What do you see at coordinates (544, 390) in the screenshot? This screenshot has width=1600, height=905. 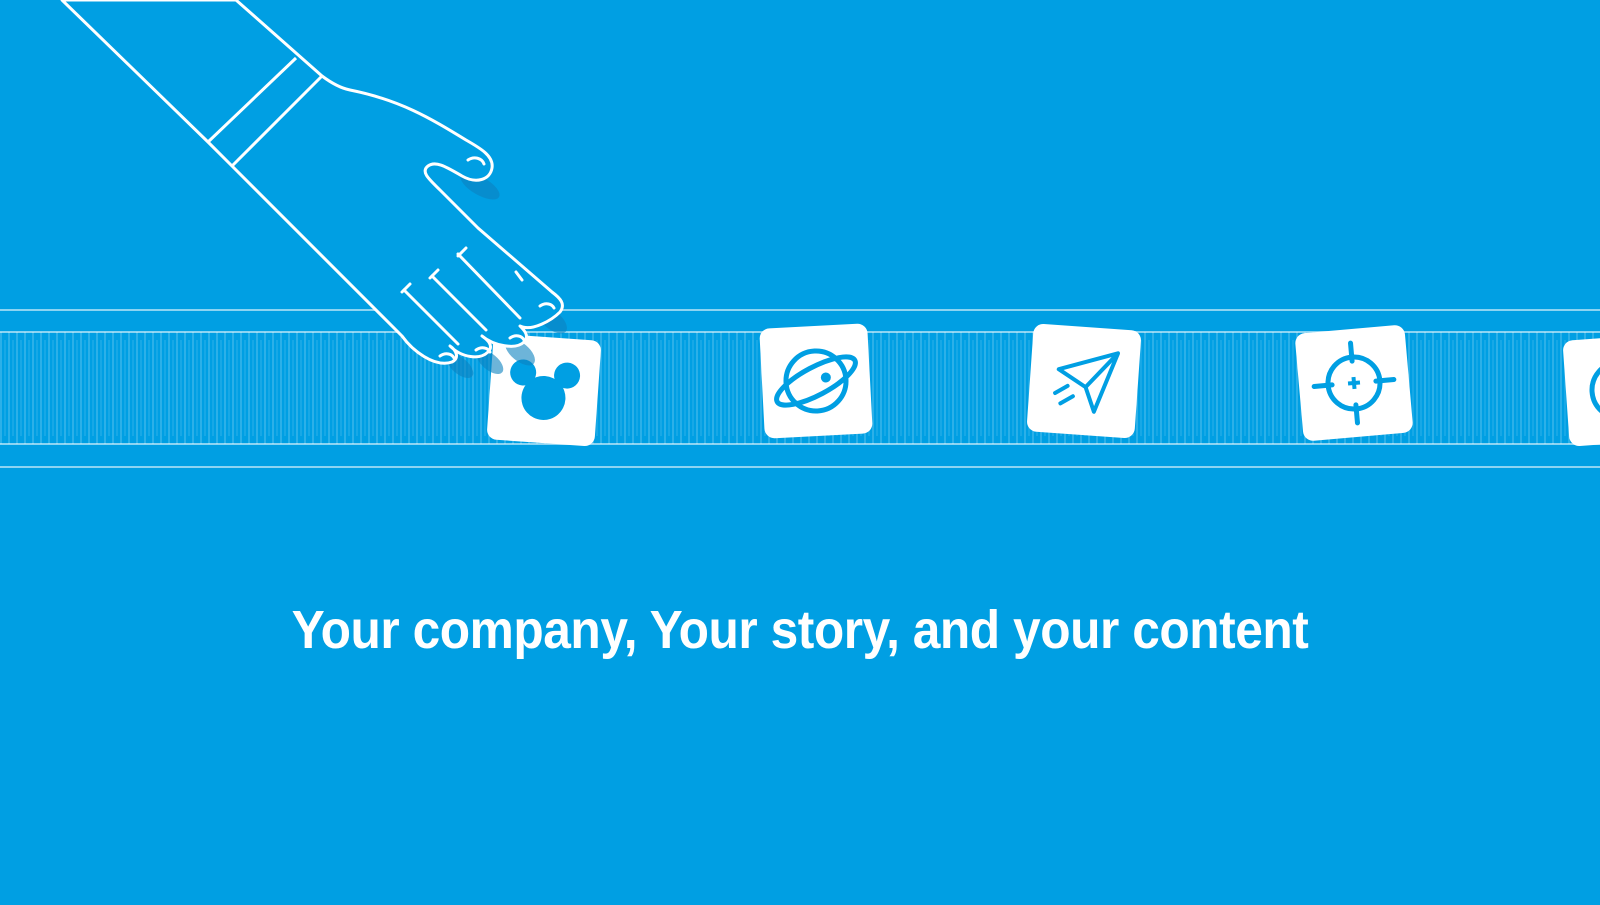 I see `tile-mouse-ears` at bounding box center [544, 390].